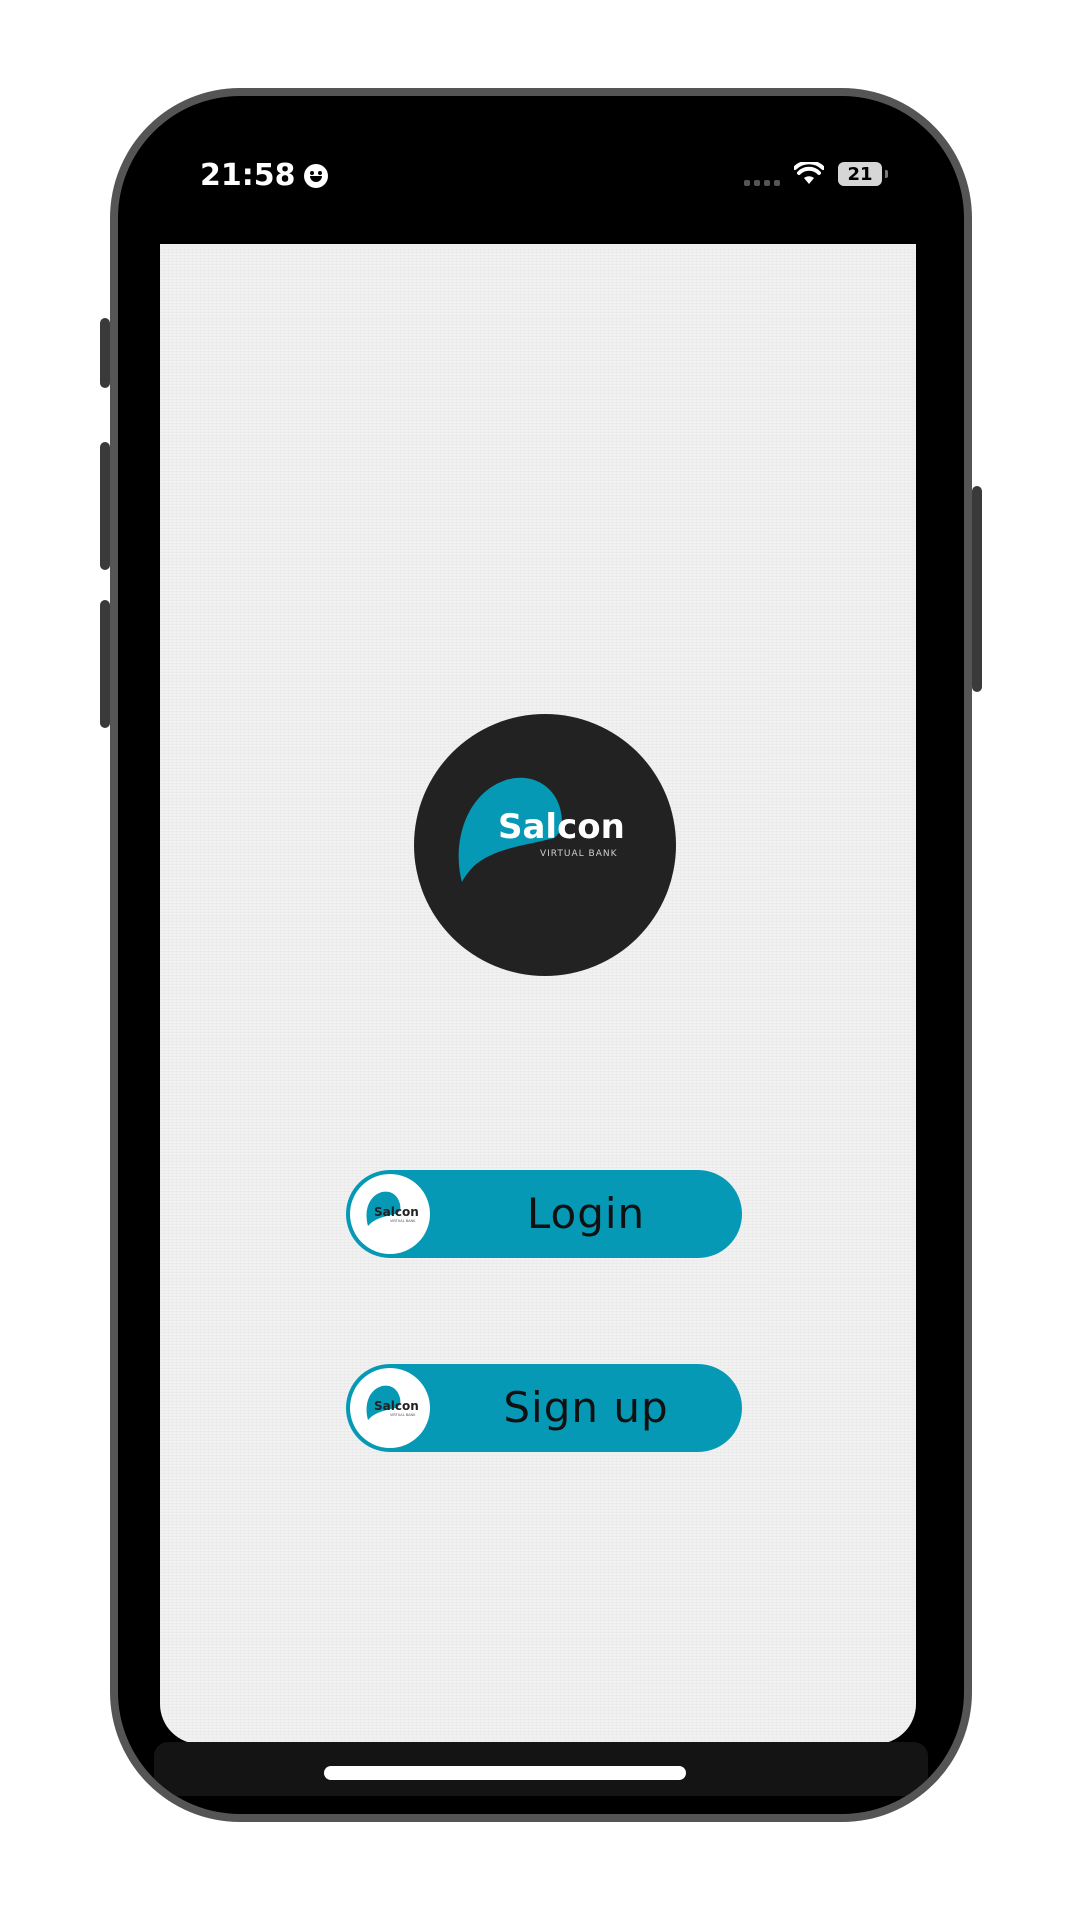 Image resolution: width=1080 pixels, height=1920 pixels. What do you see at coordinates (586, 1407) in the screenshot?
I see `signup-button-label: Sign up` at bounding box center [586, 1407].